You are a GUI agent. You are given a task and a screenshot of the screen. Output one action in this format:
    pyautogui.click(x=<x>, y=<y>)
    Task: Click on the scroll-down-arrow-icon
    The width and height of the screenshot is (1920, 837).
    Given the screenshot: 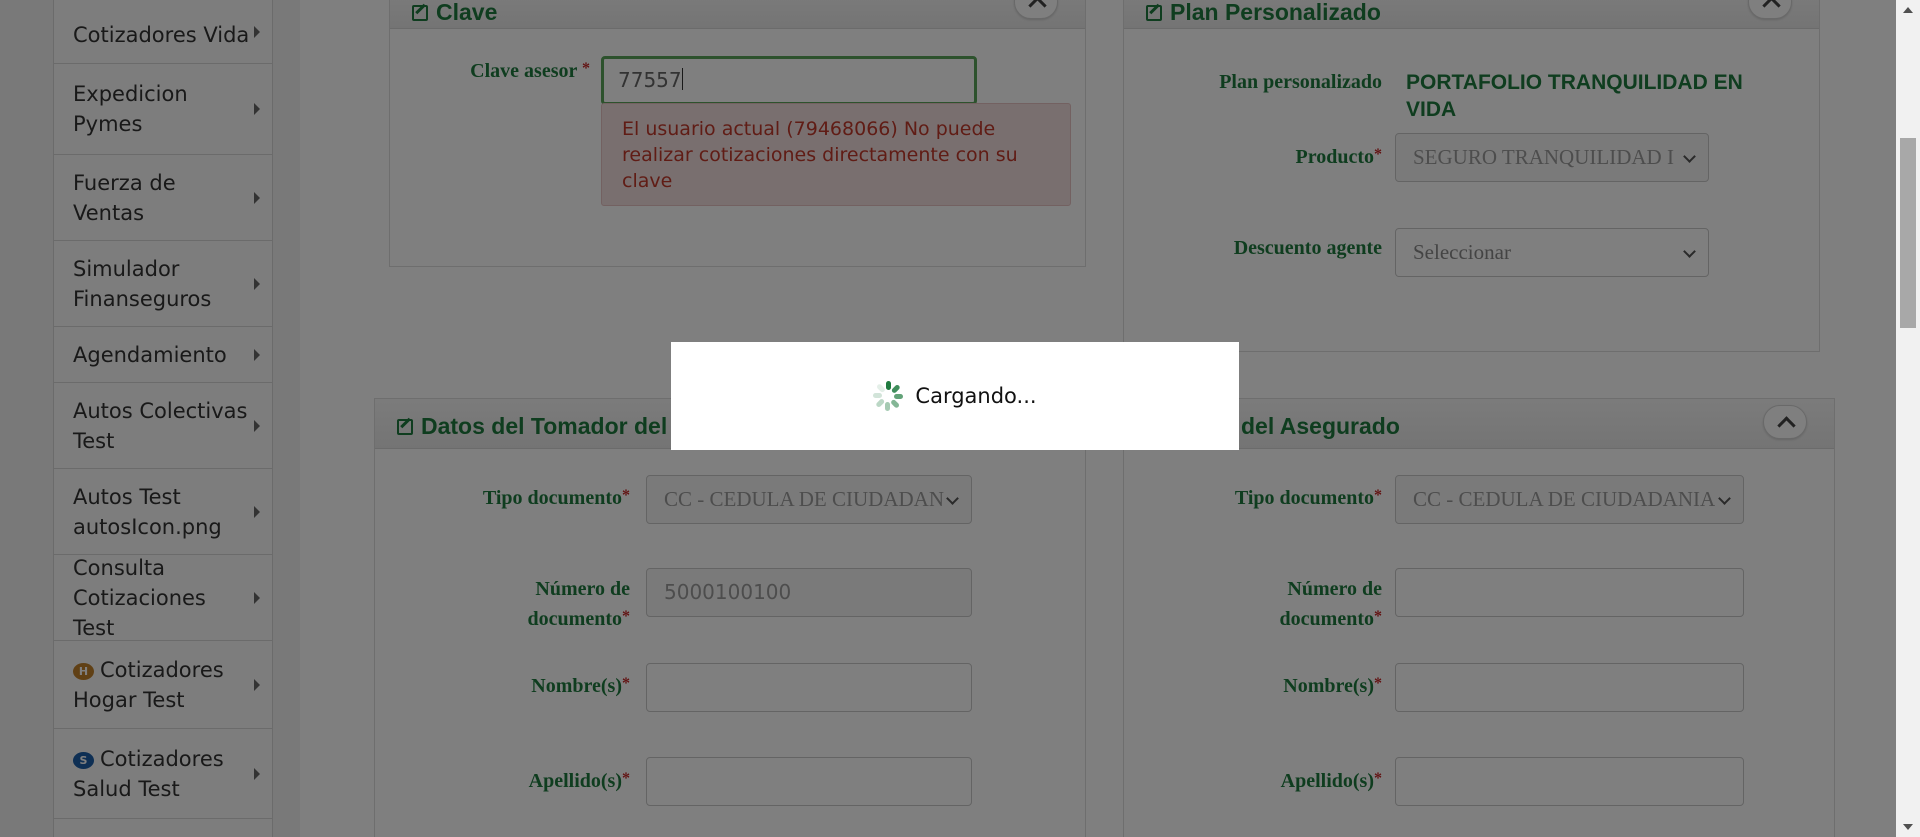 What is the action you would take?
    pyautogui.click(x=1908, y=827)
    